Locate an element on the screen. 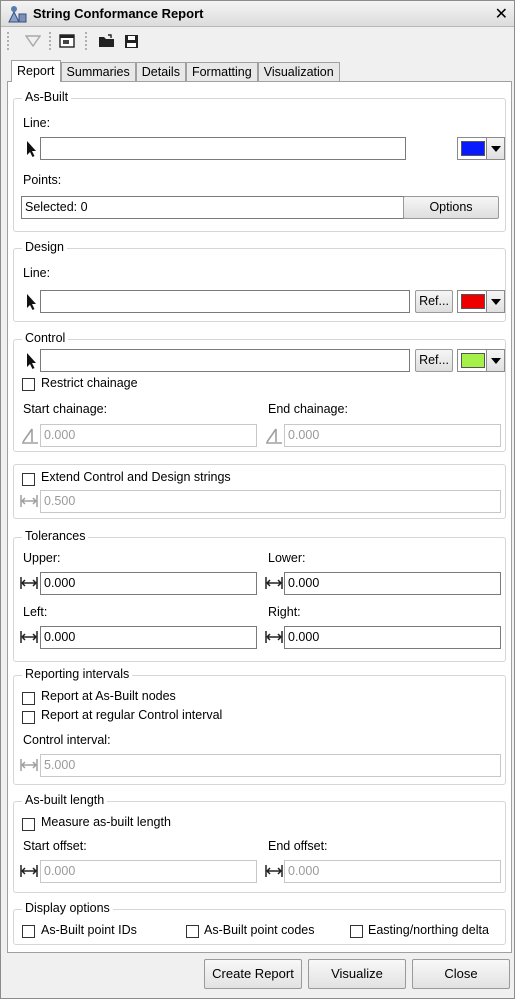  as-built-legend: As-Built is located at coordinates (47, 97).